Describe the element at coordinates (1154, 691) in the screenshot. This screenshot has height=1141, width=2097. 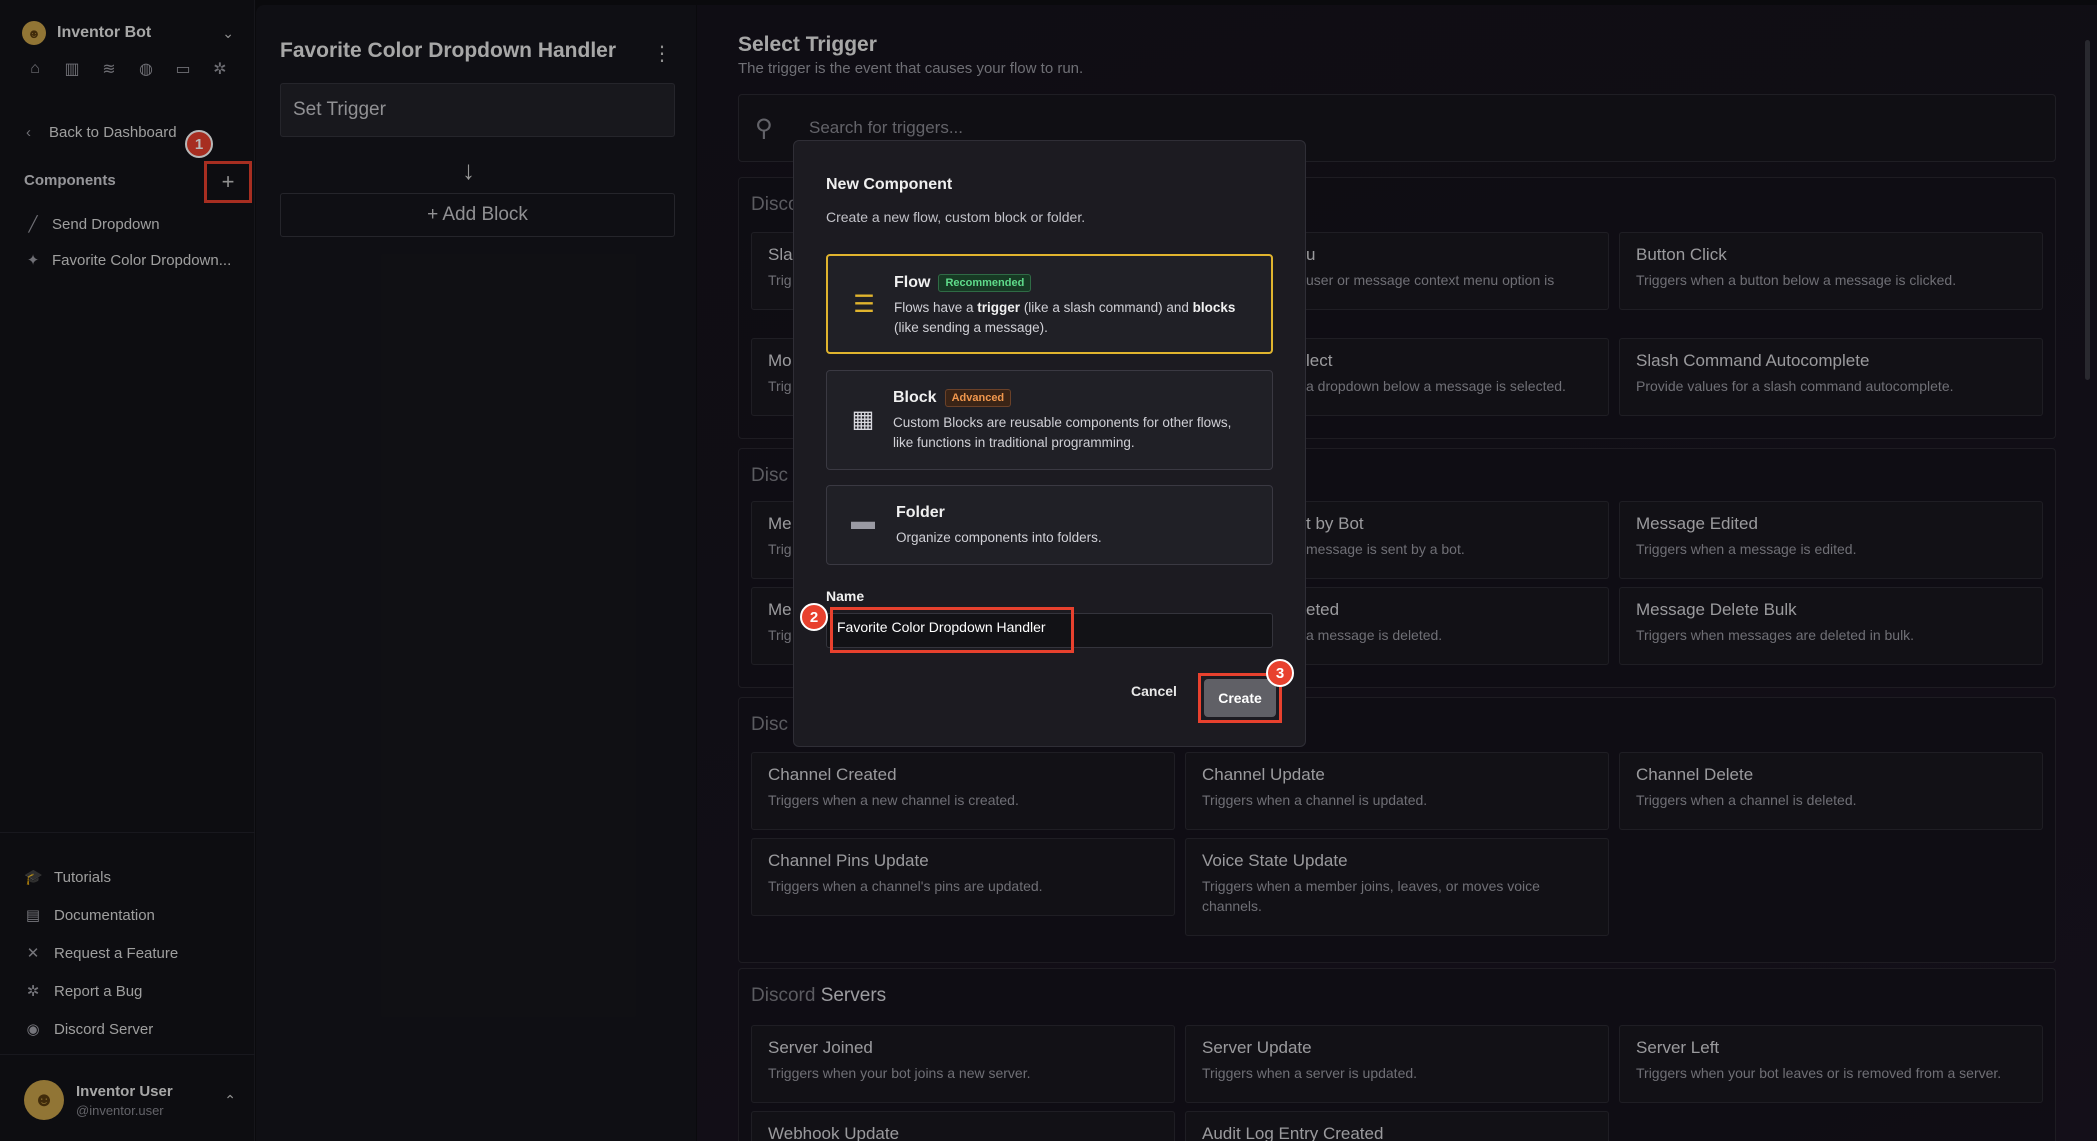
I see `cancel-button: Cancel` at that location.